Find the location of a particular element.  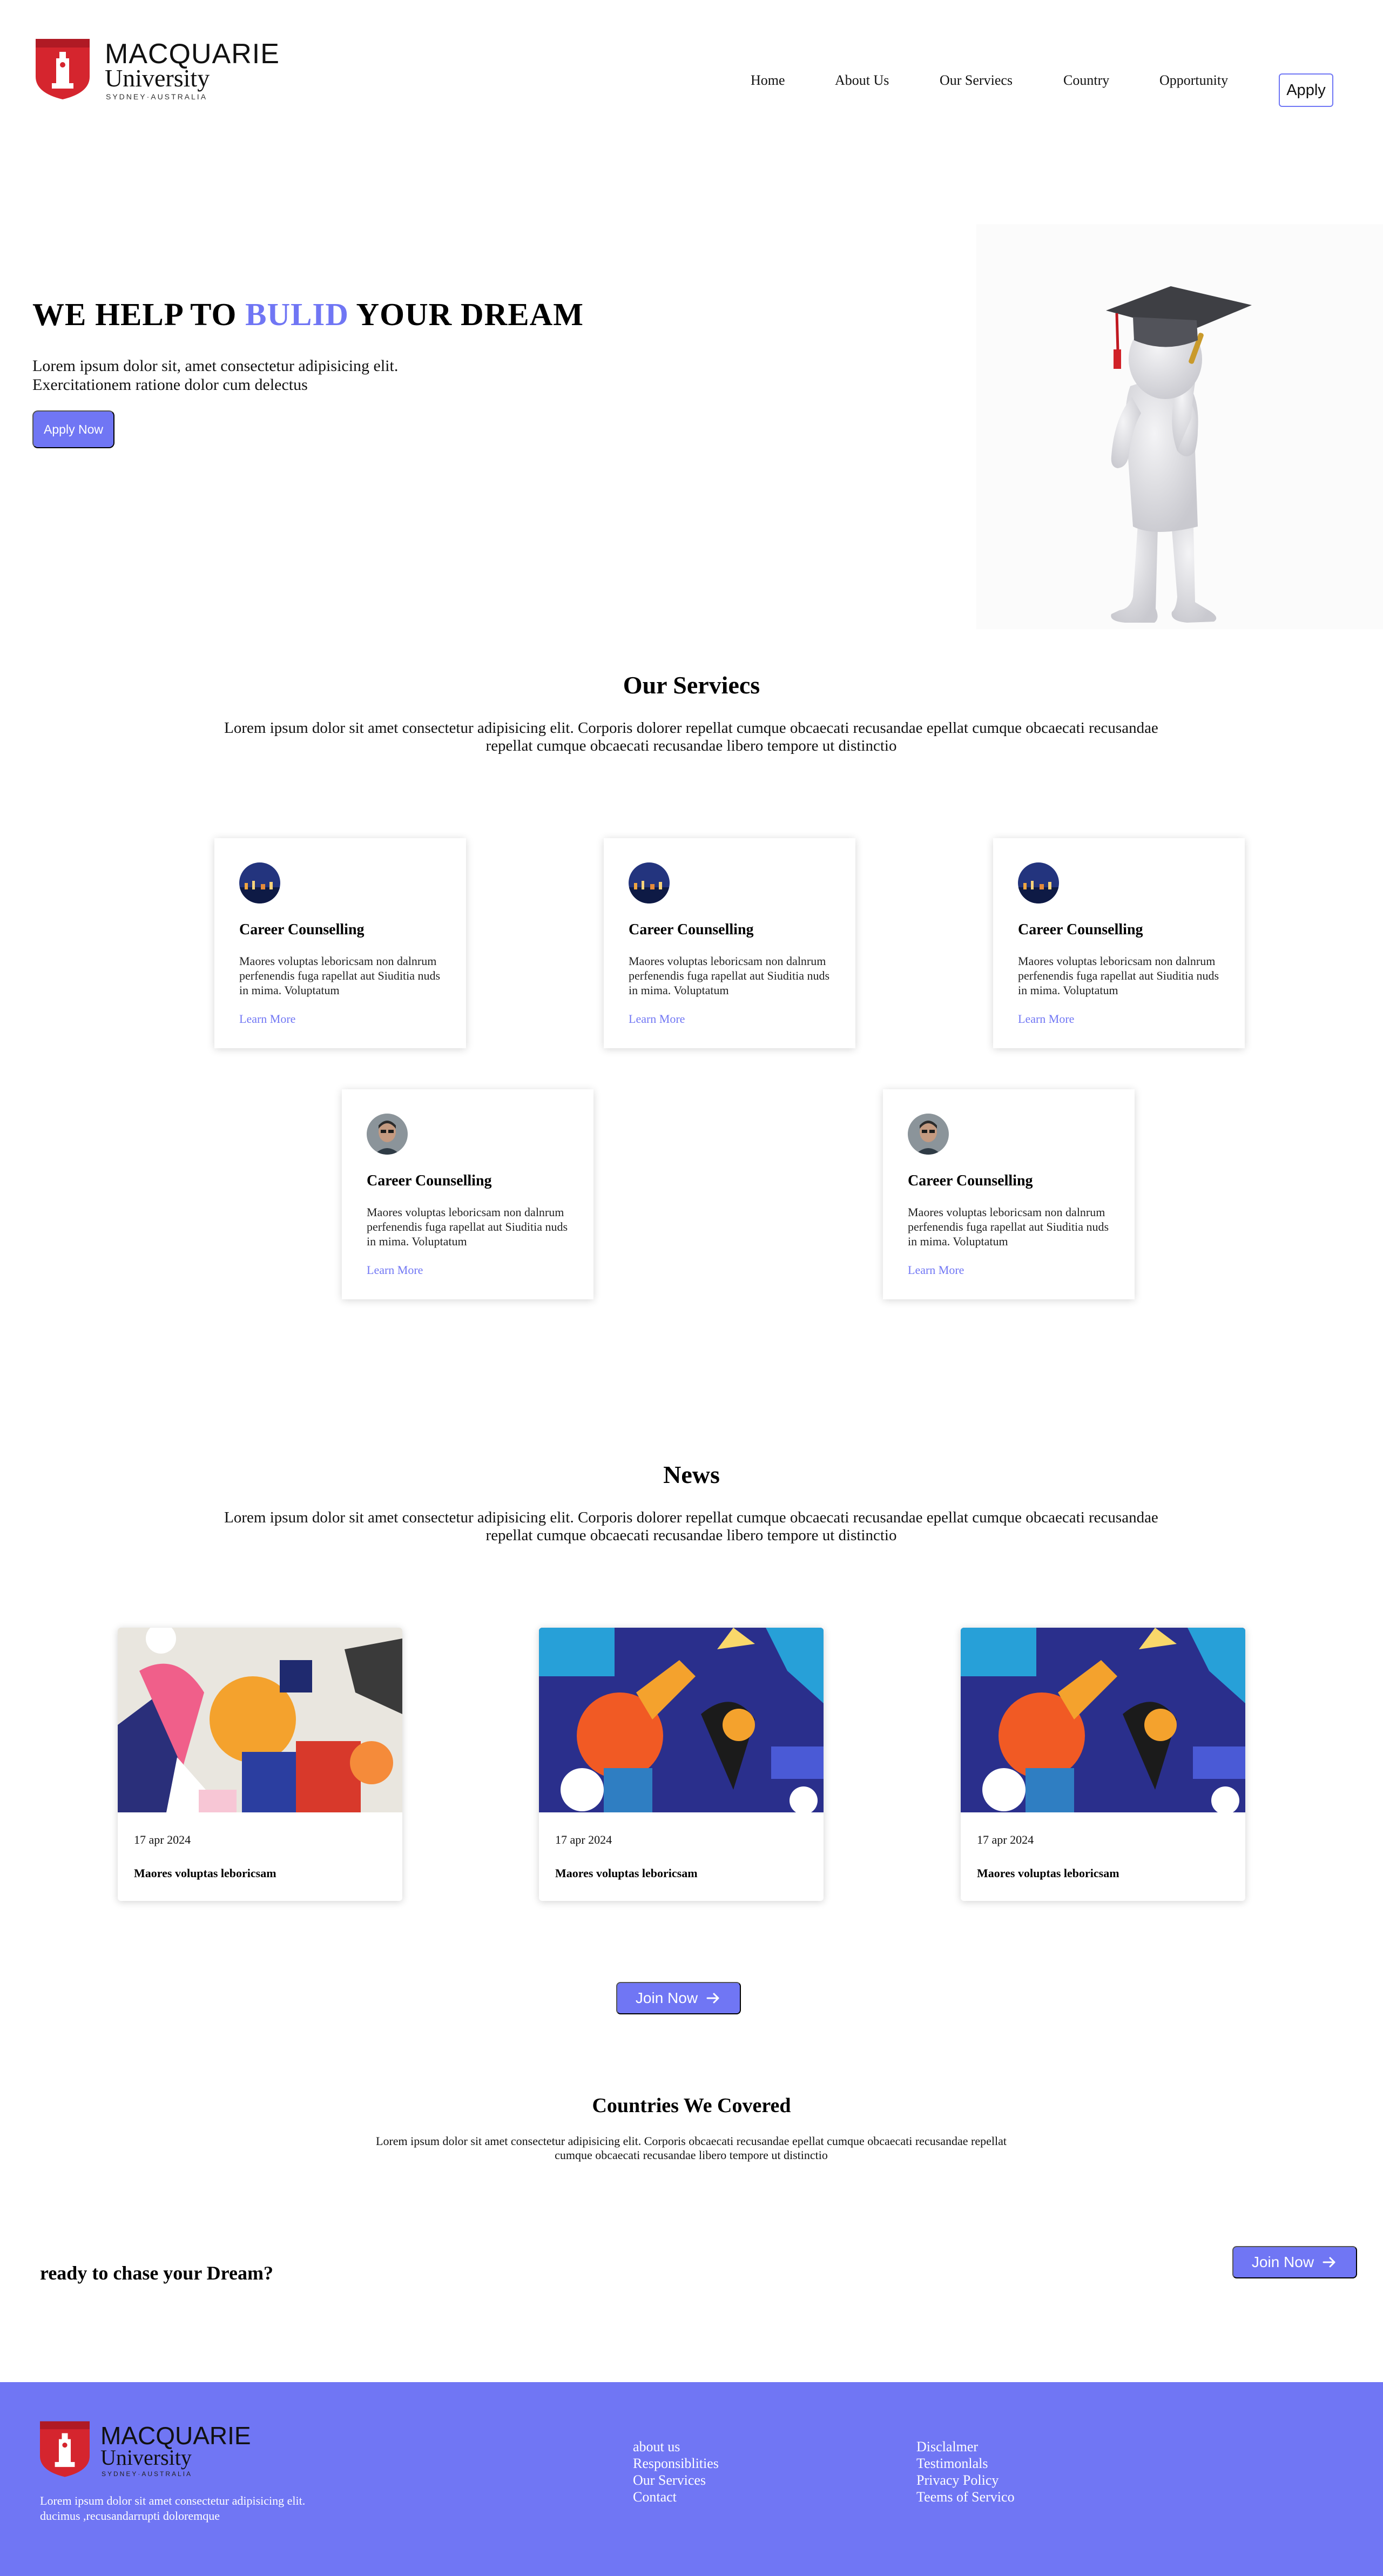

cta-join-now-button: Join Now is located at coordinates (1294, 2262).